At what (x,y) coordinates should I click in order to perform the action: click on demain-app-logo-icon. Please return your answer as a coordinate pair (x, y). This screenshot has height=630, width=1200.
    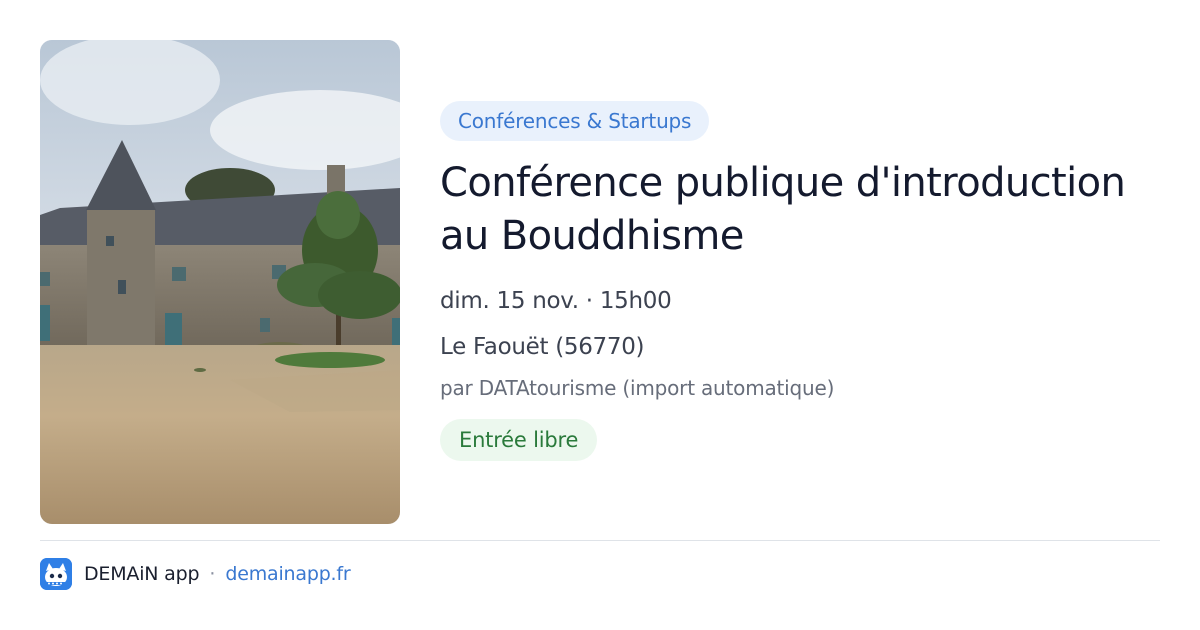
    Looking at the image, I should click on (56, 574).